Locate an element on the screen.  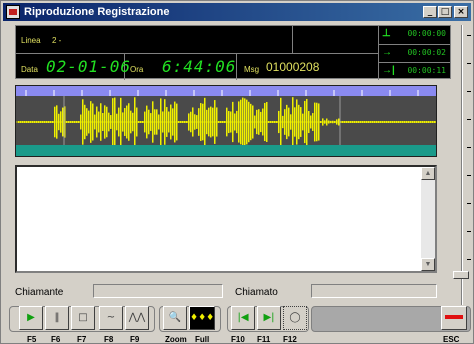
stop-button: □ is located at coordinates (83, 318).